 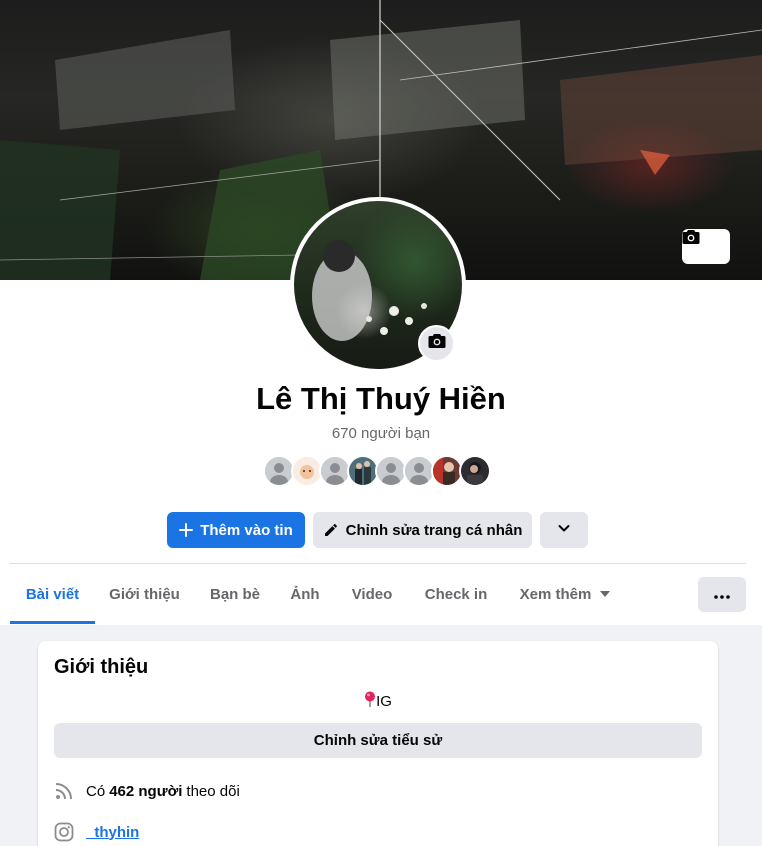 What do you see at coordinates (101, 667) in the screenshot?
I see `intro-title: Giới thiệu` at bounding box center [101, 667].